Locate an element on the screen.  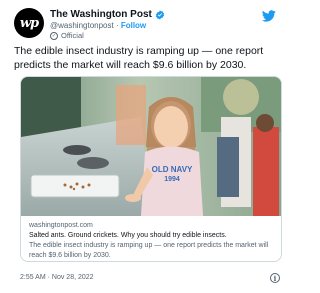
name-row: The Washington Post is located at coordinates (107, 14).